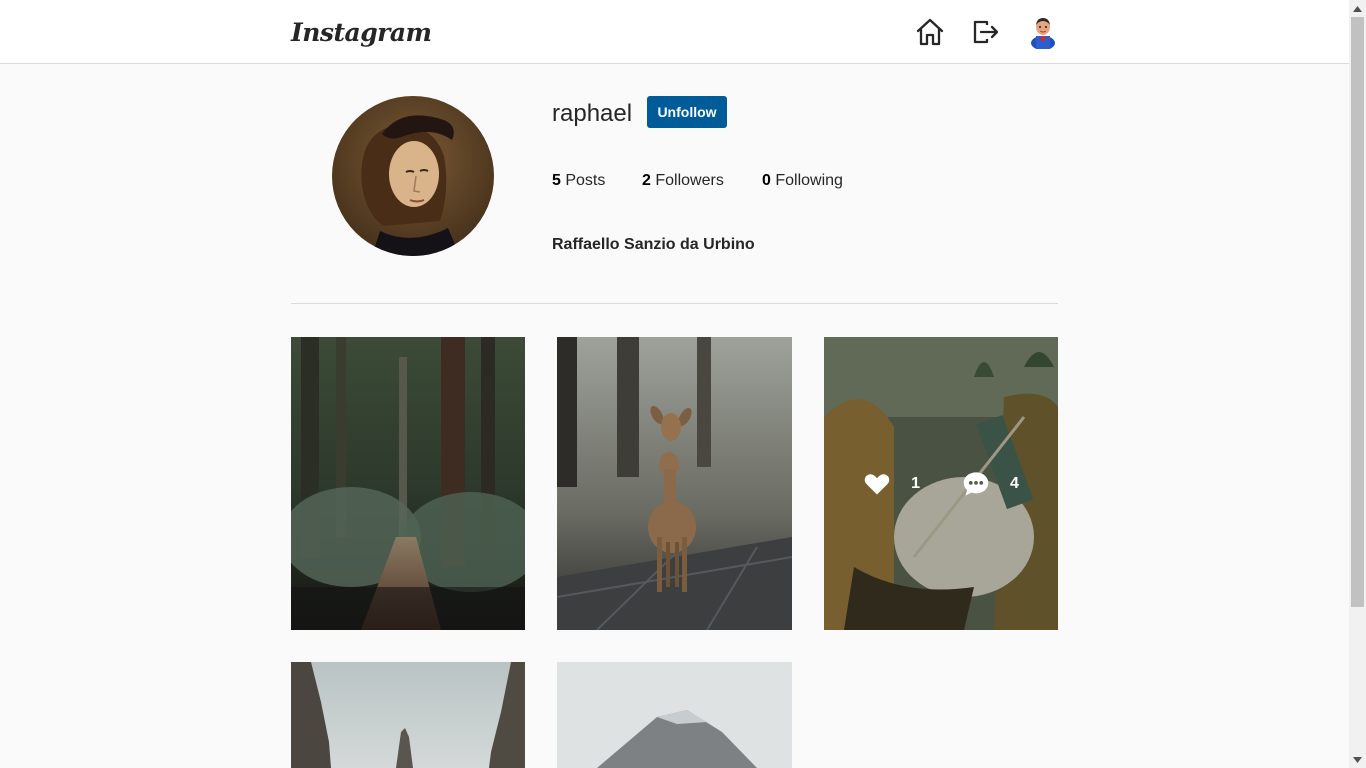  Describe the element at coordinates (986, 32) in the screenshot. I see `logout-icon` at that location.